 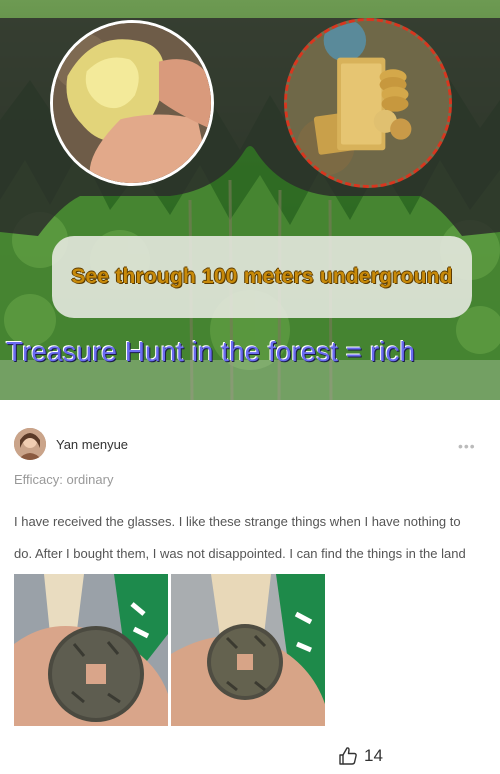 I want to click on tagline-box: See through 100 meters underground, so click(x=262, y=277).